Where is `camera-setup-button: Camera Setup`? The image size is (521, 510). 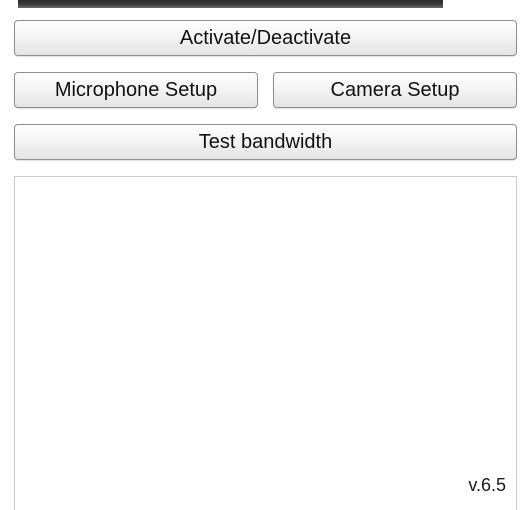
camera-setup-button: Camera Setup is located at coordinates (395, 90).